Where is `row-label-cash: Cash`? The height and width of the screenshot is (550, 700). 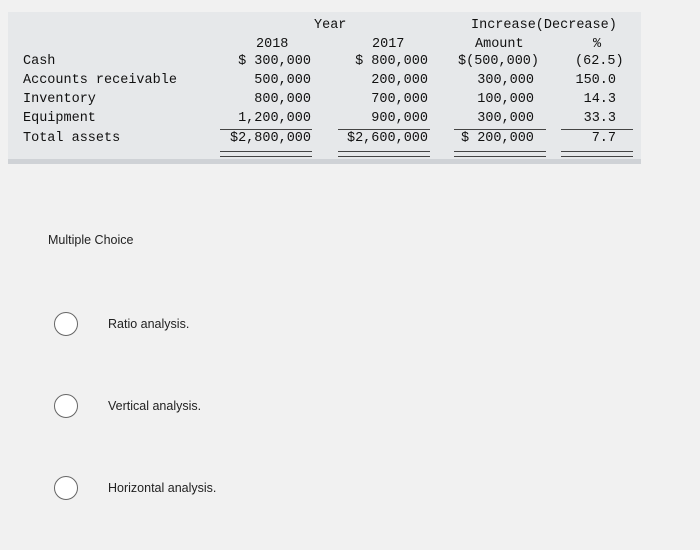 row-label-cash: Cash is located at coordinates (39, 61).